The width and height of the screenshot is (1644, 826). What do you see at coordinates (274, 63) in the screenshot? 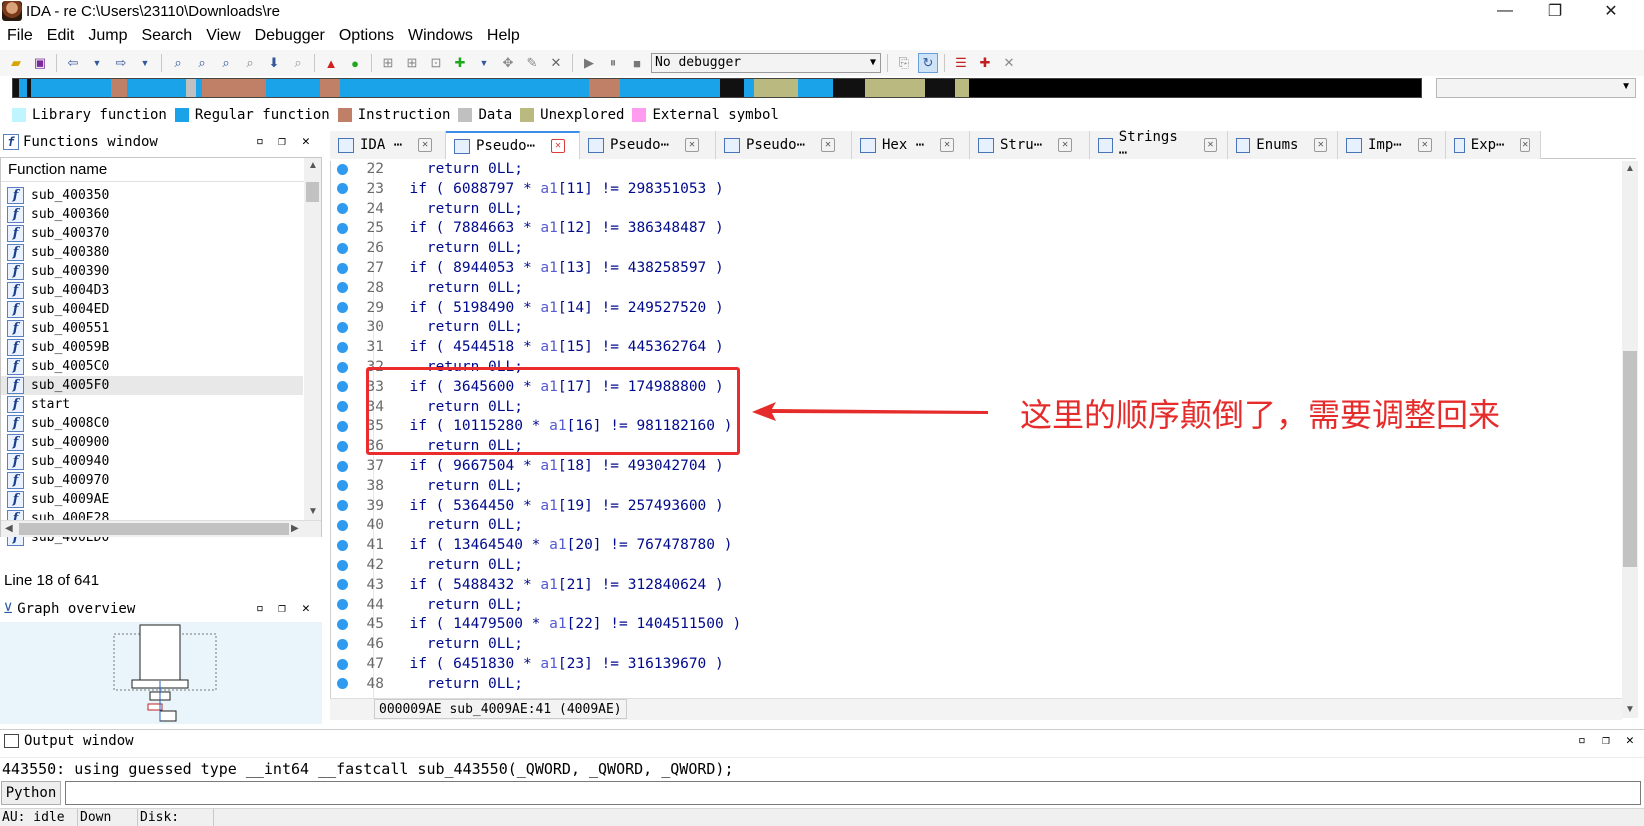
I see `jump-down-icon: ⬇` at bounding box center [274, 63].